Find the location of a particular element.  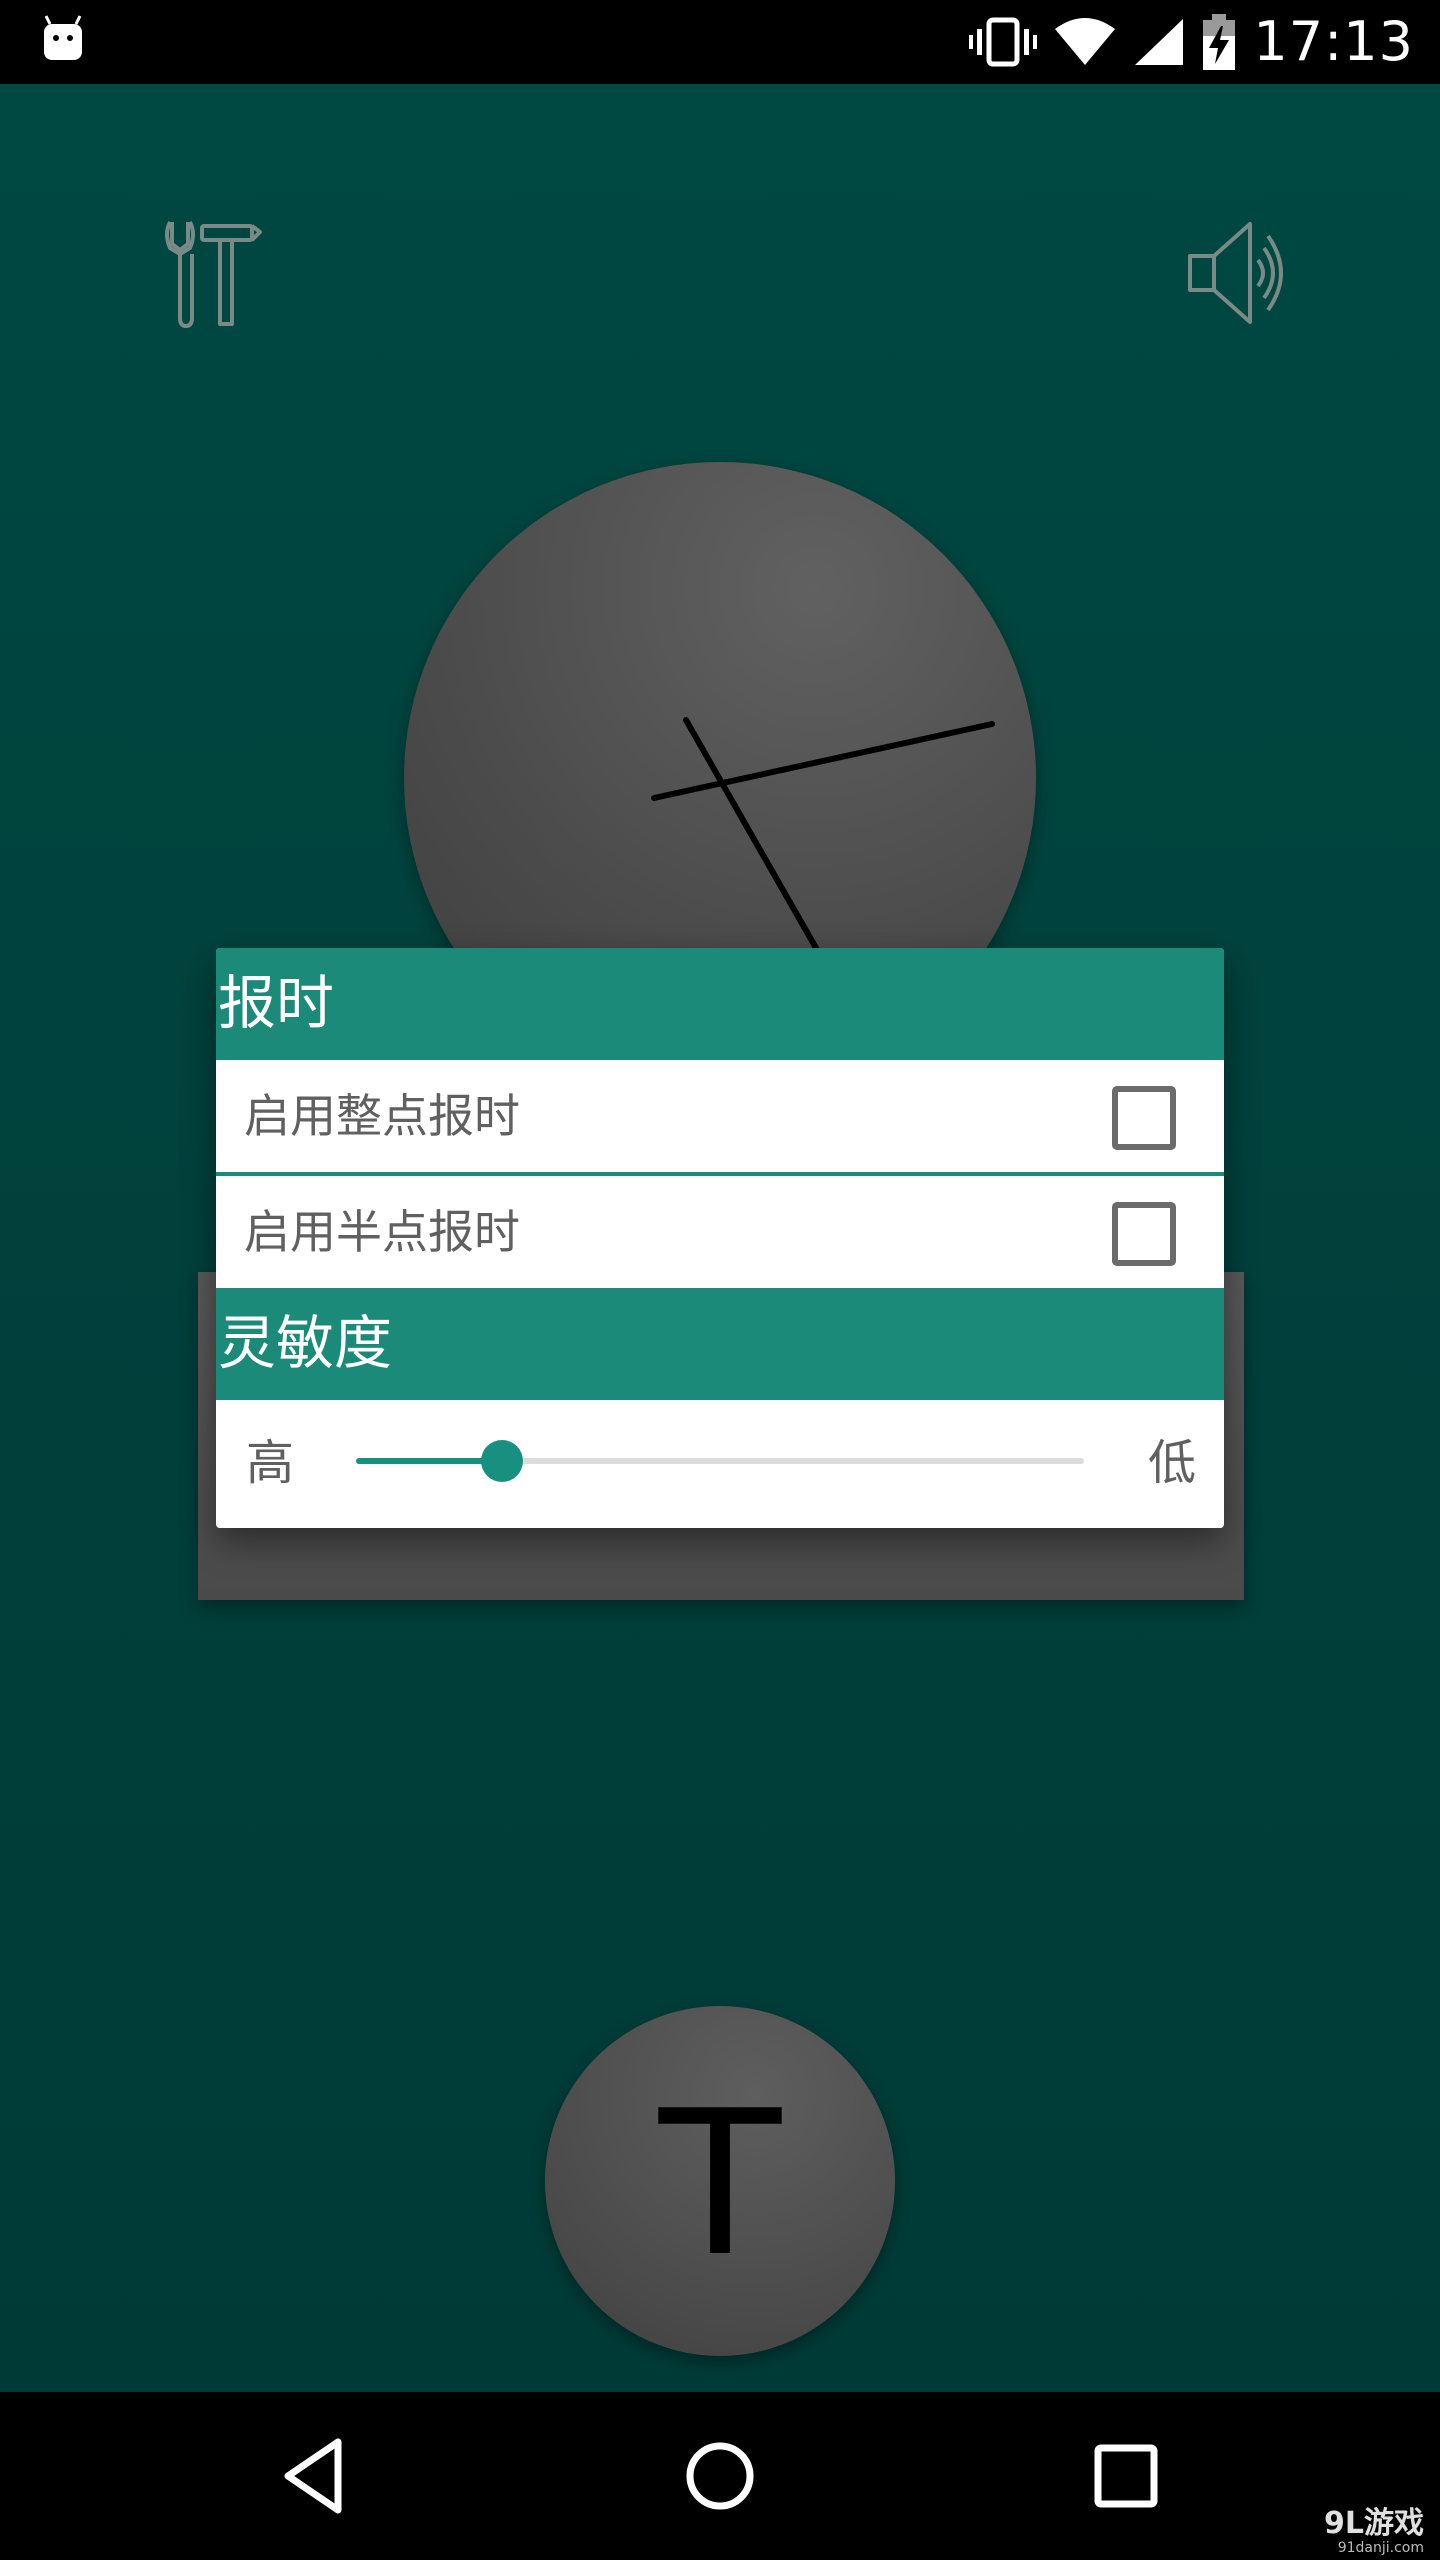

watermark: 9L游戏 91danji.com is located at coordinates (1374, 2531).